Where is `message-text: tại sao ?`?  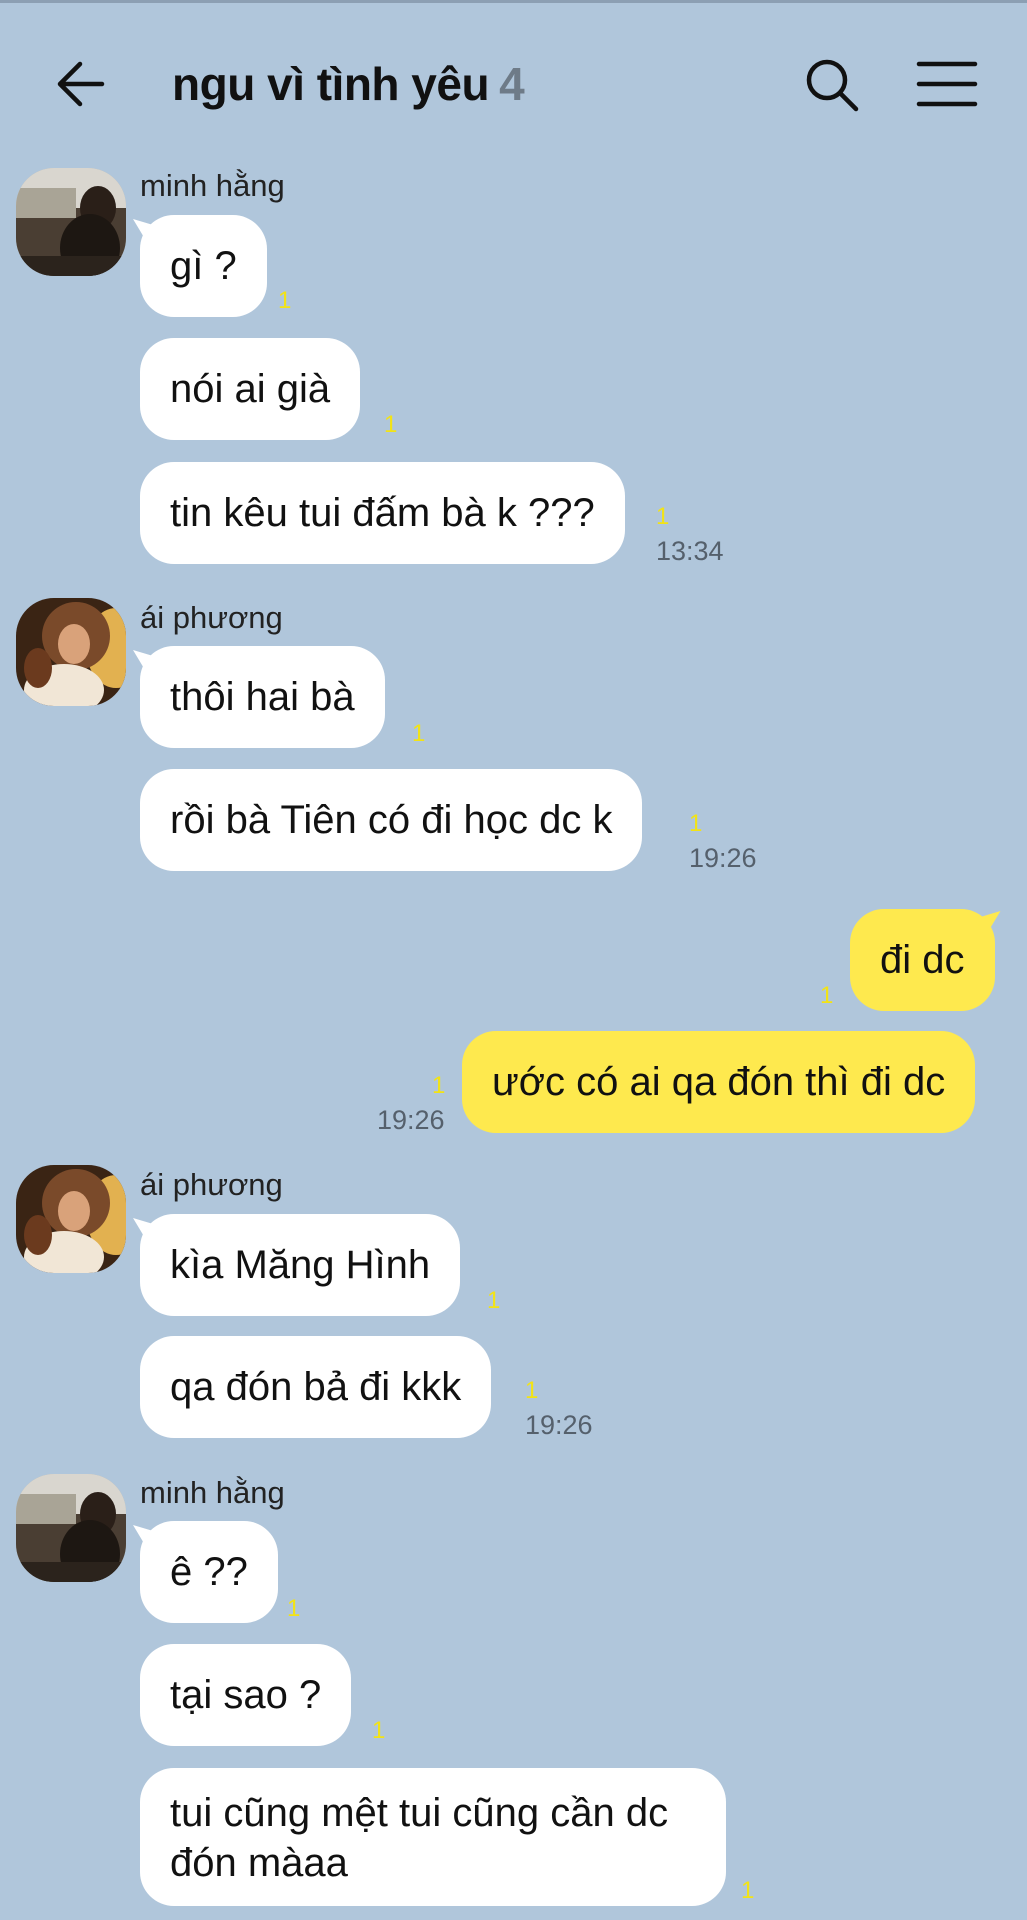
message-text: tại sao ? is located at coordinates (246, 1695).